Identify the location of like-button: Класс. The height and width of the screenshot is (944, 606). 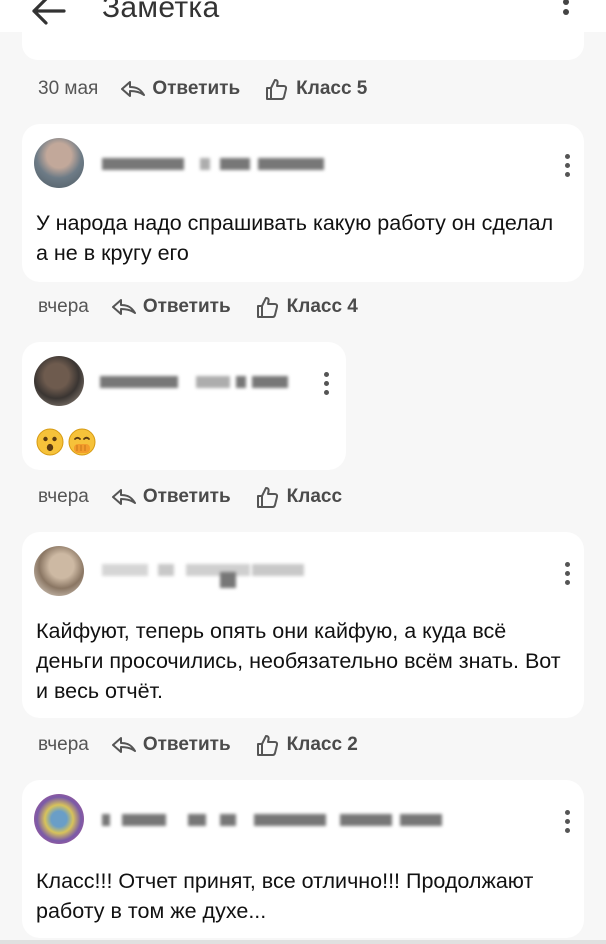
(298, 497).